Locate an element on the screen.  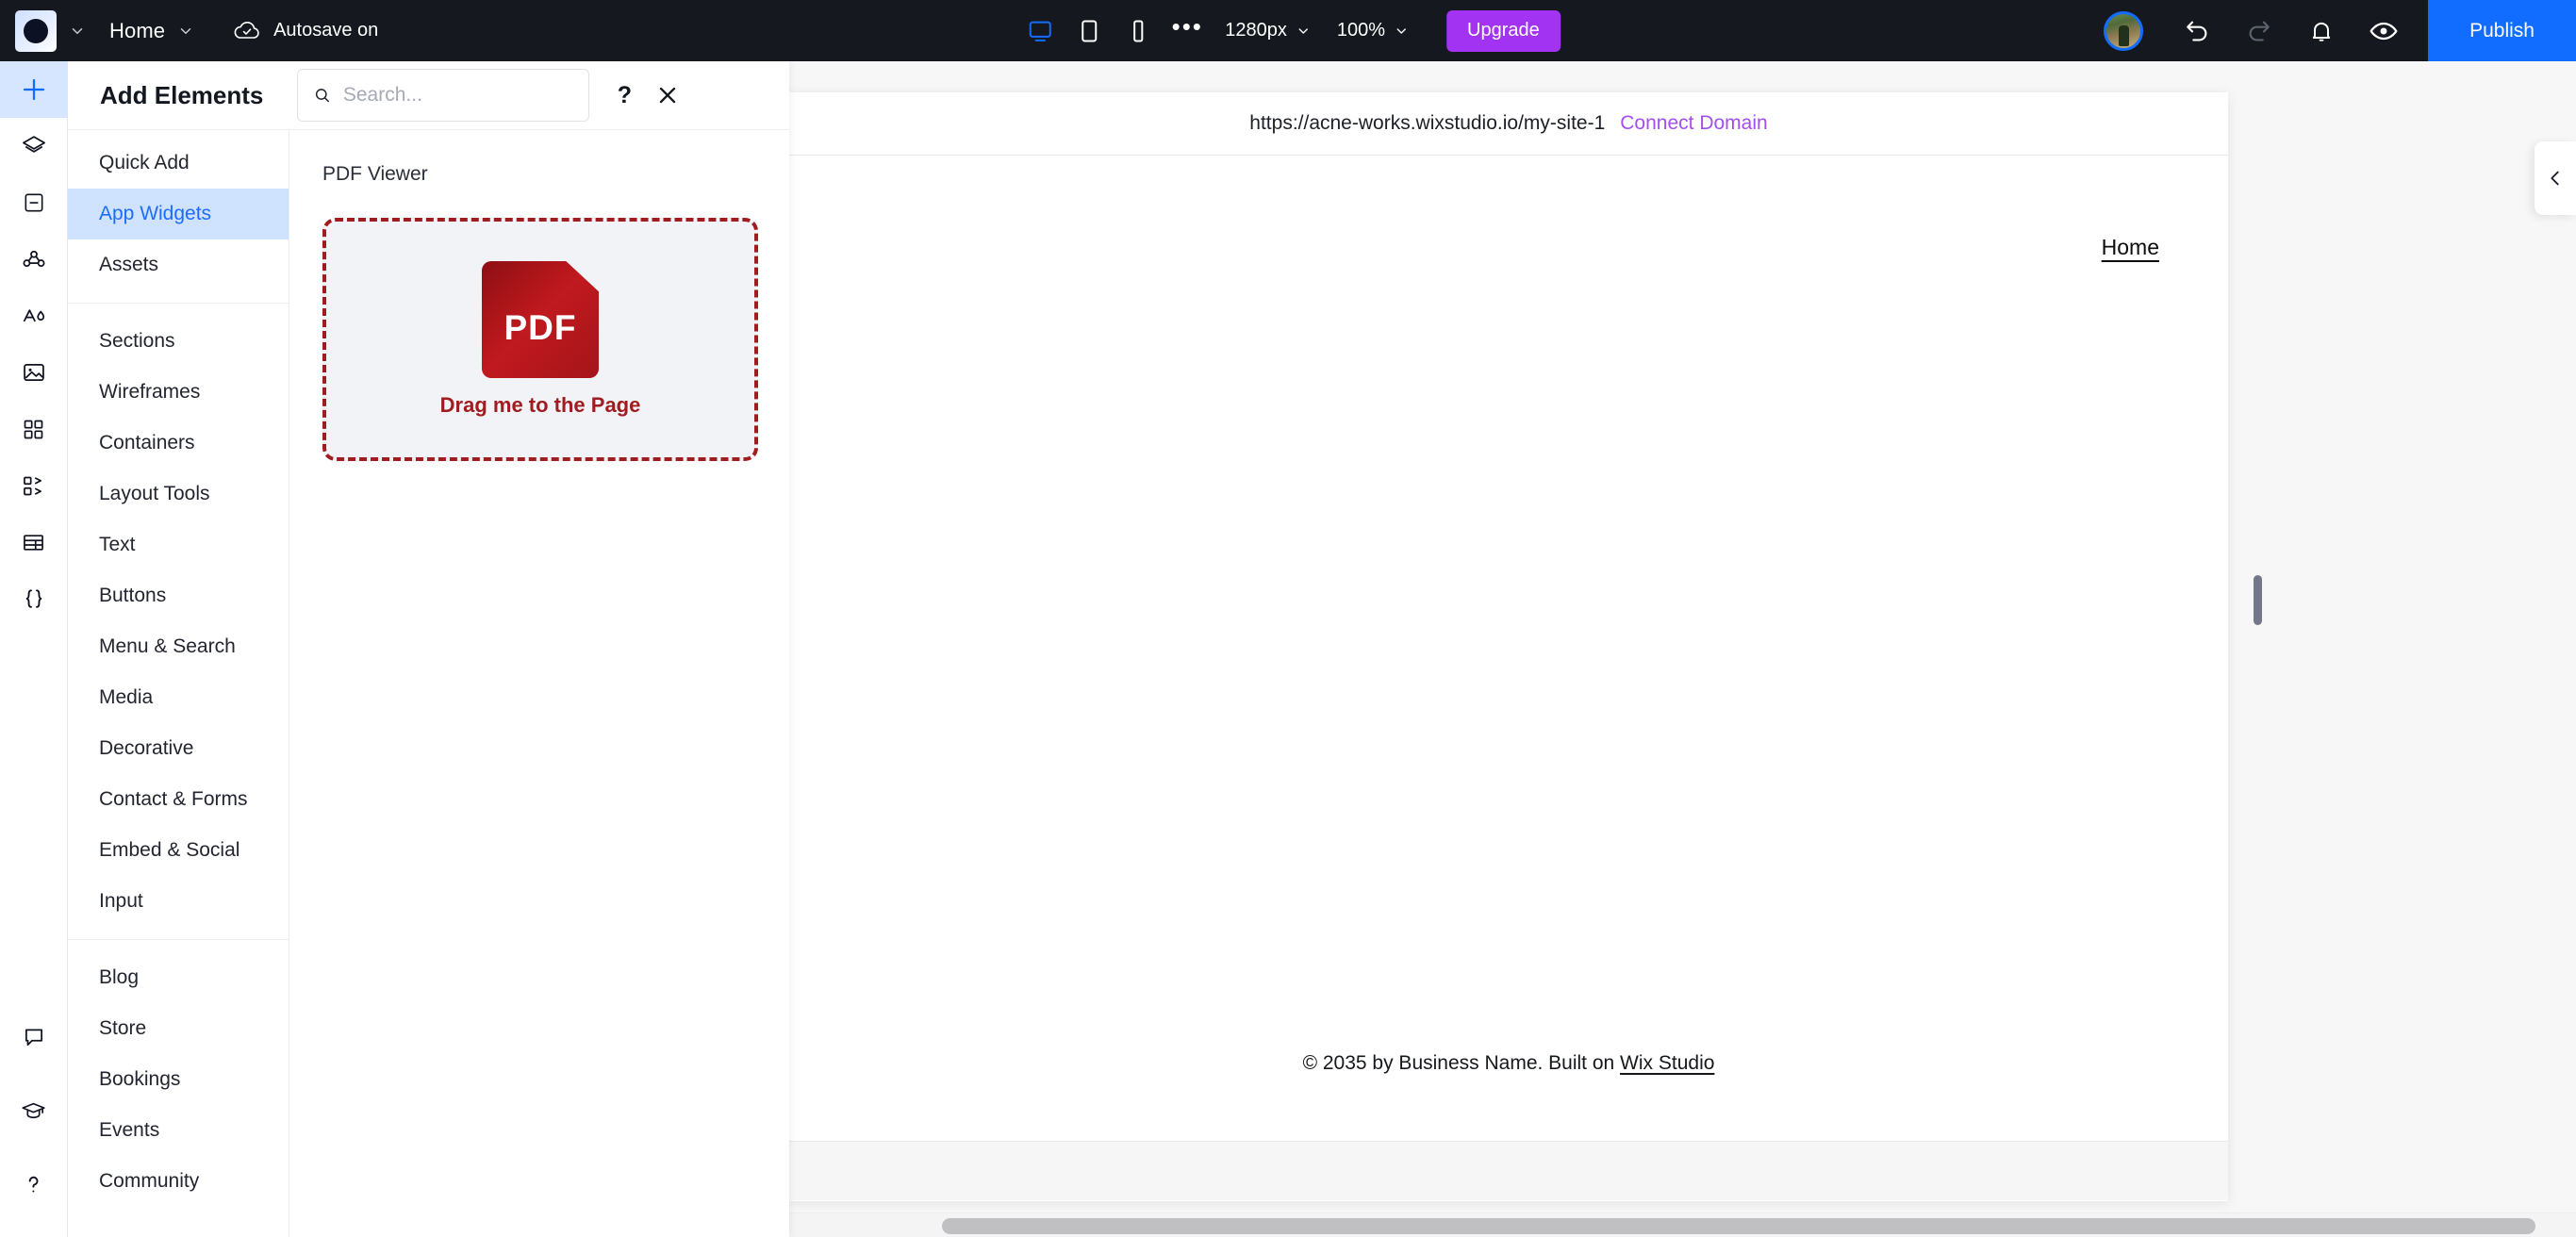
category-store: Store is located at coordinates (178, 1028).